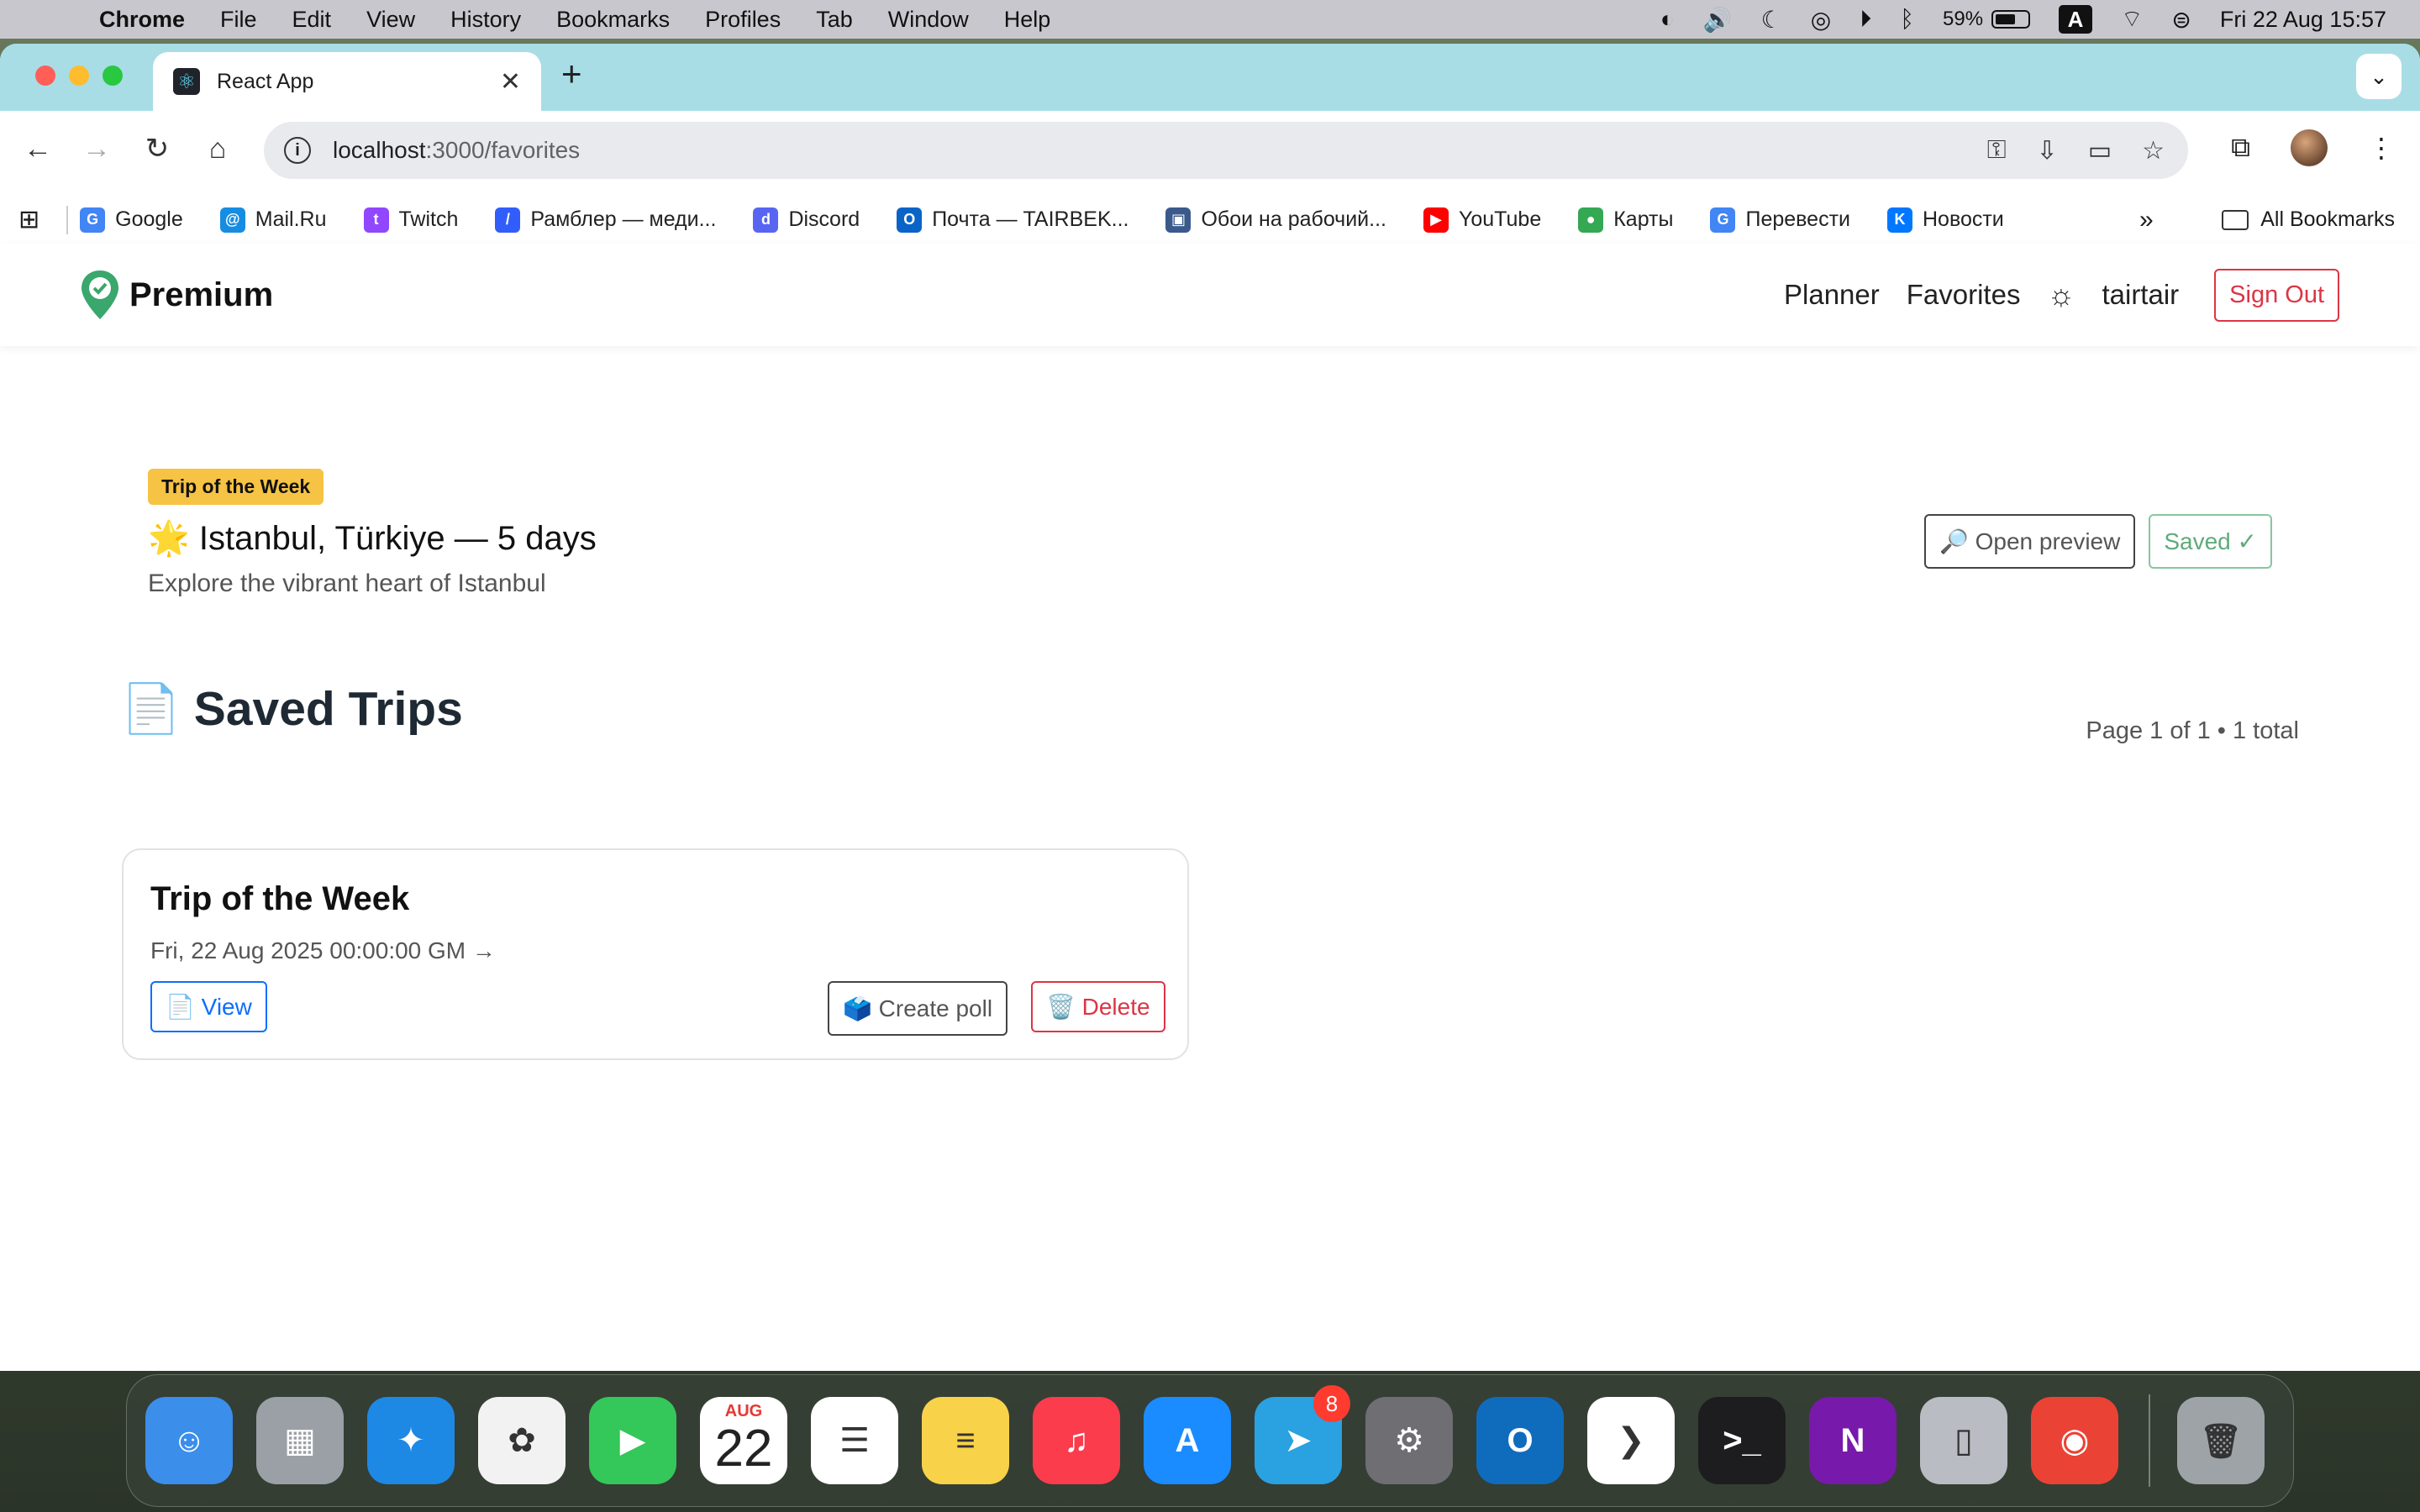  I want to click on notification-center-icon: ◐, so click(1667, 19).